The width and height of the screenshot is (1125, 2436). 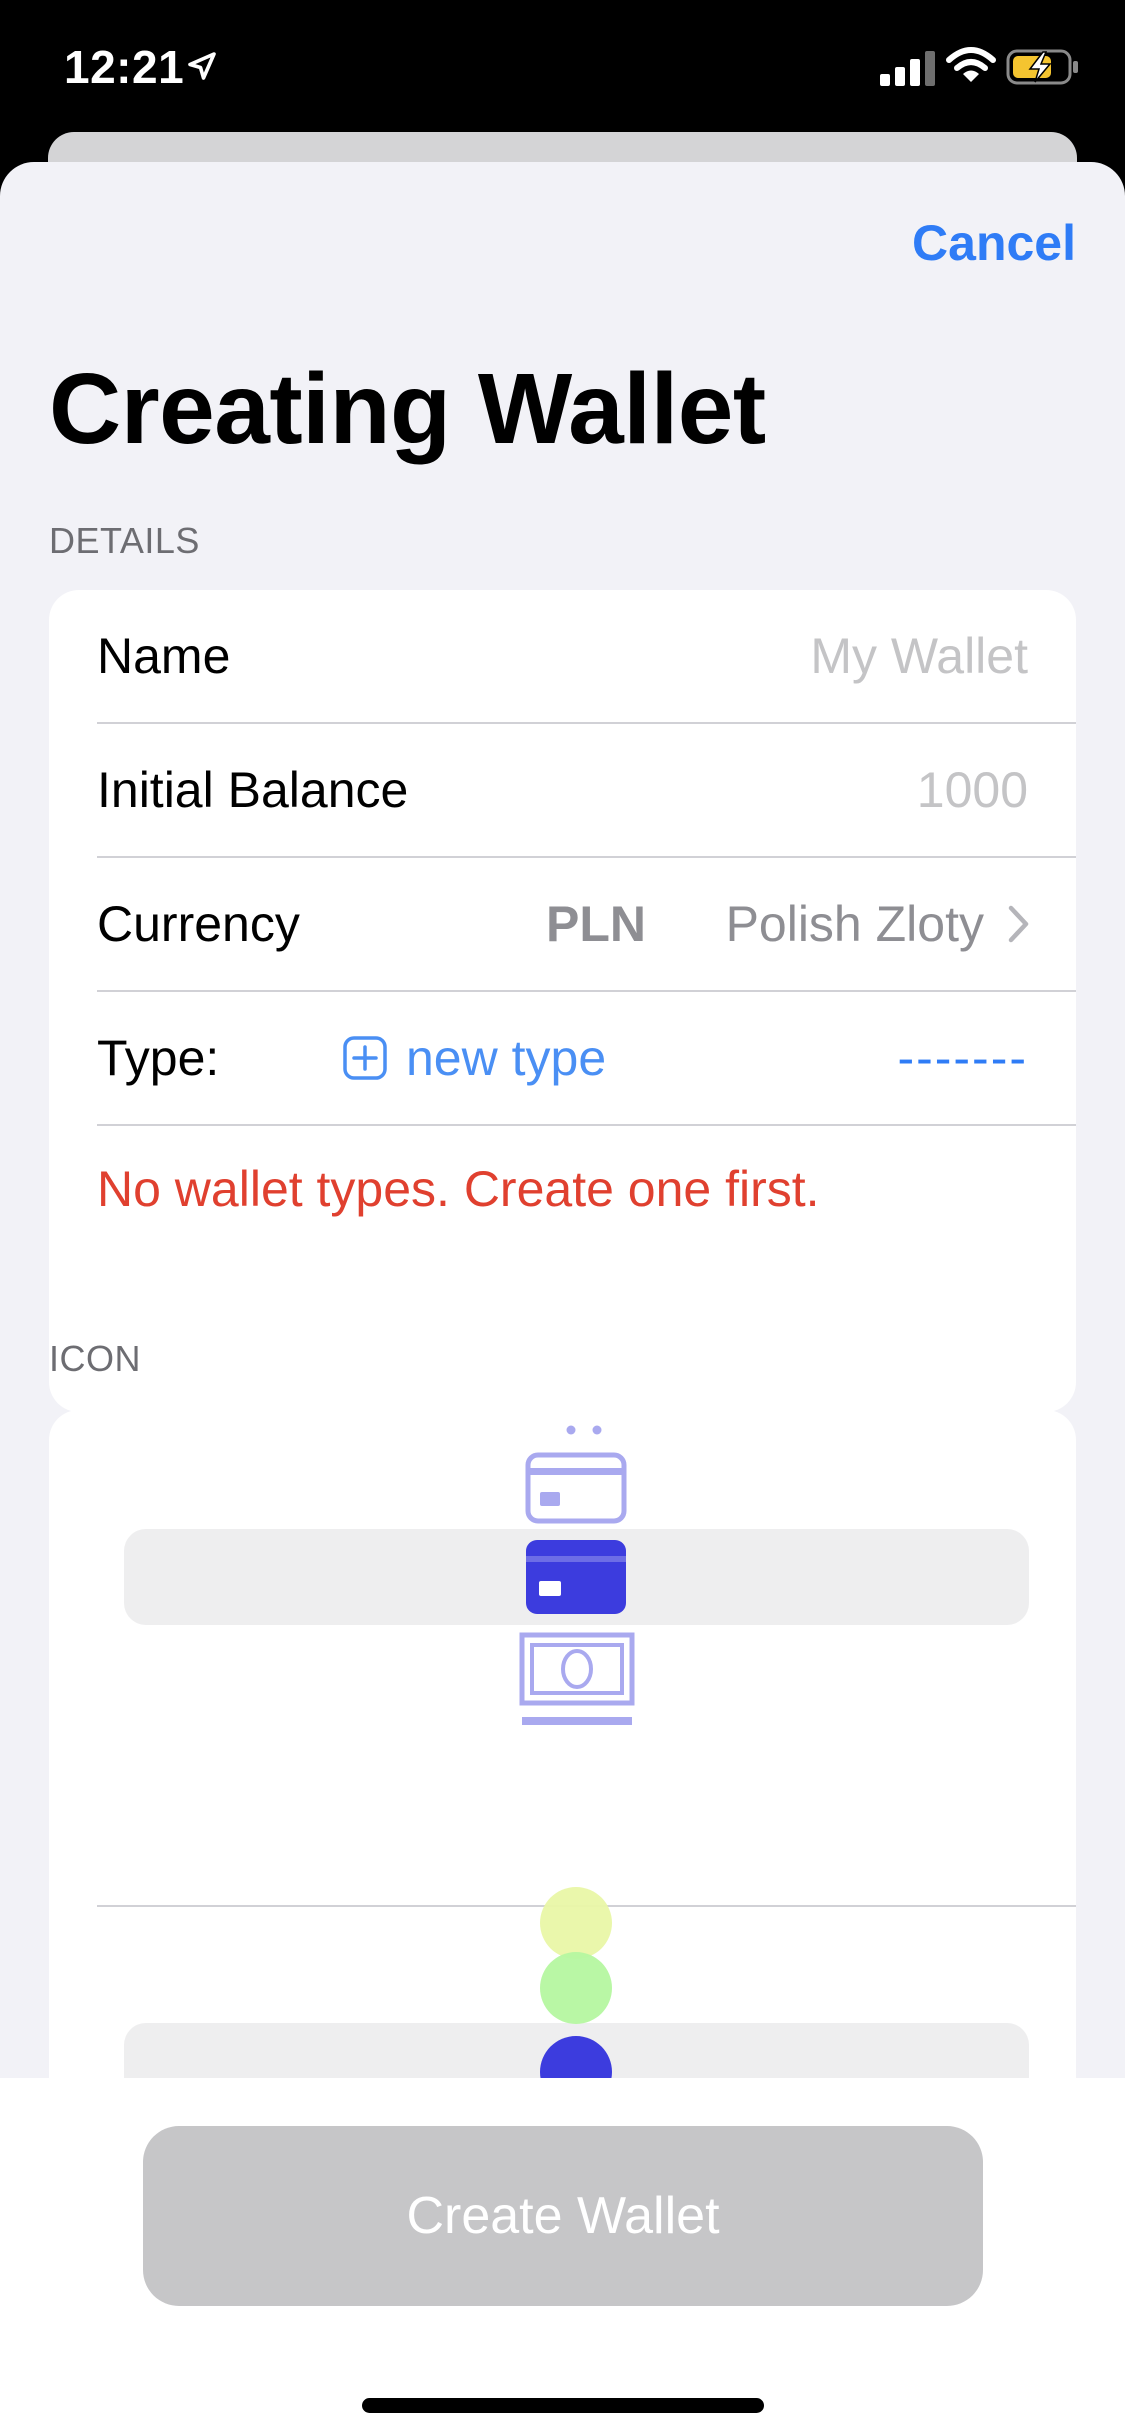 I want to click on divider, so click(x=586, y=1125).